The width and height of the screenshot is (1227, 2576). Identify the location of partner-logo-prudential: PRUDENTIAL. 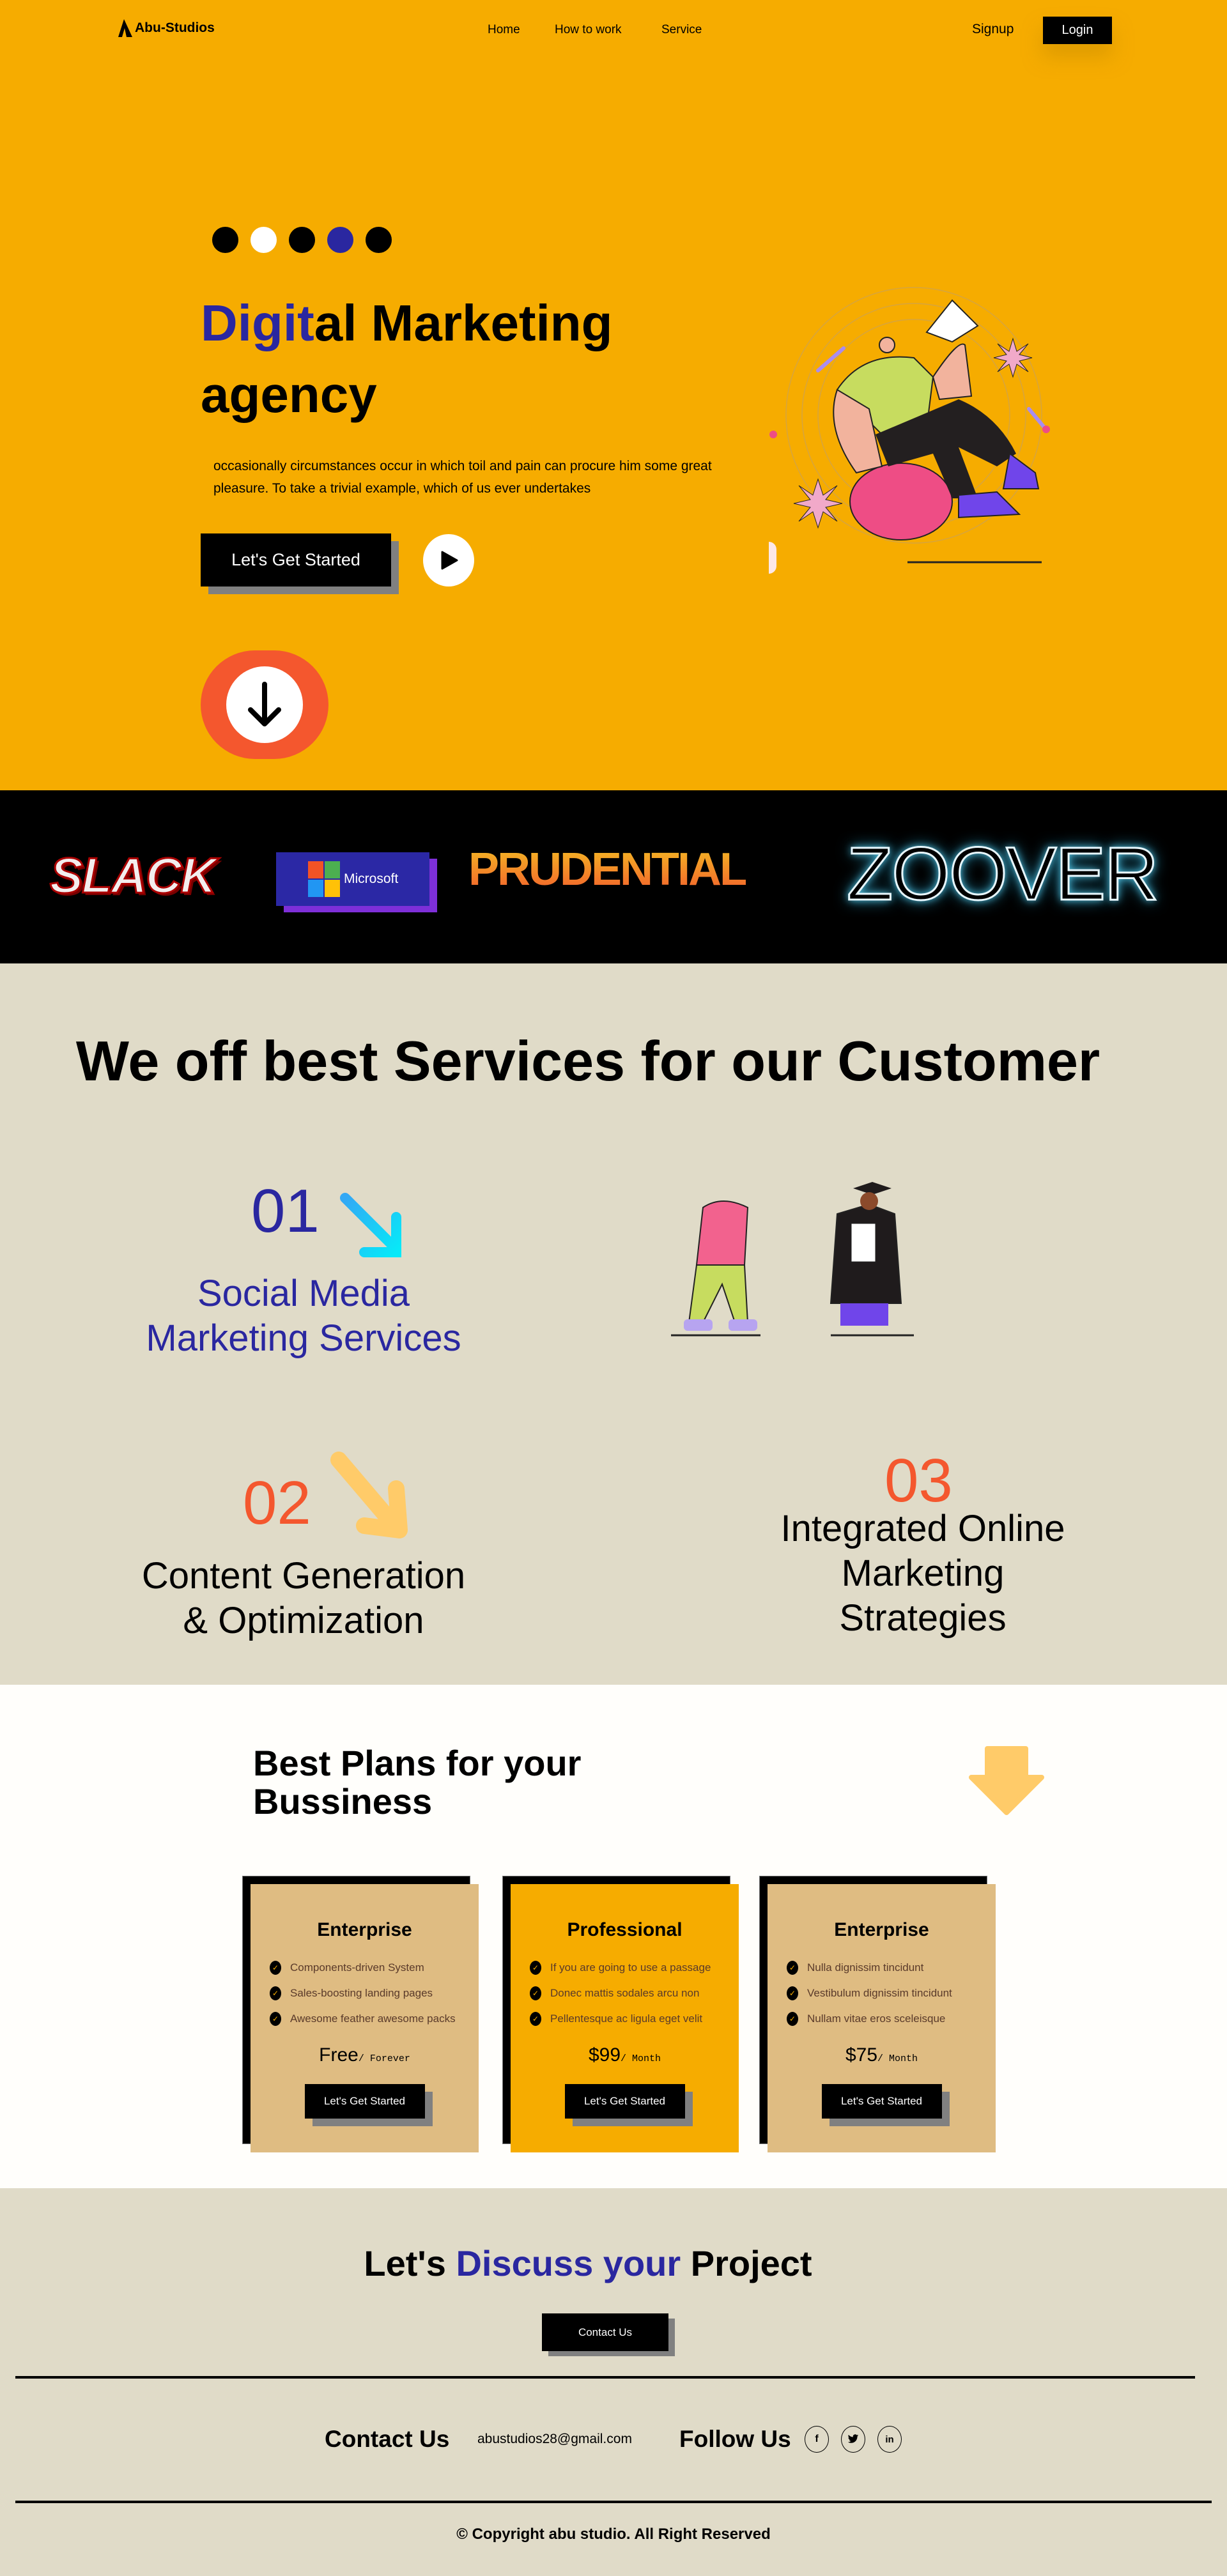
(608, 869).